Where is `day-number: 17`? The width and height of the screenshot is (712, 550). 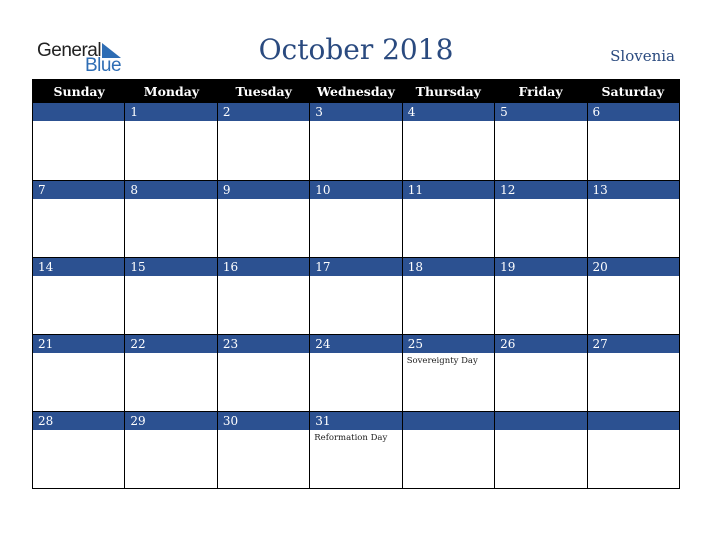
day-number: 17 is located at coordinates (356, 267).